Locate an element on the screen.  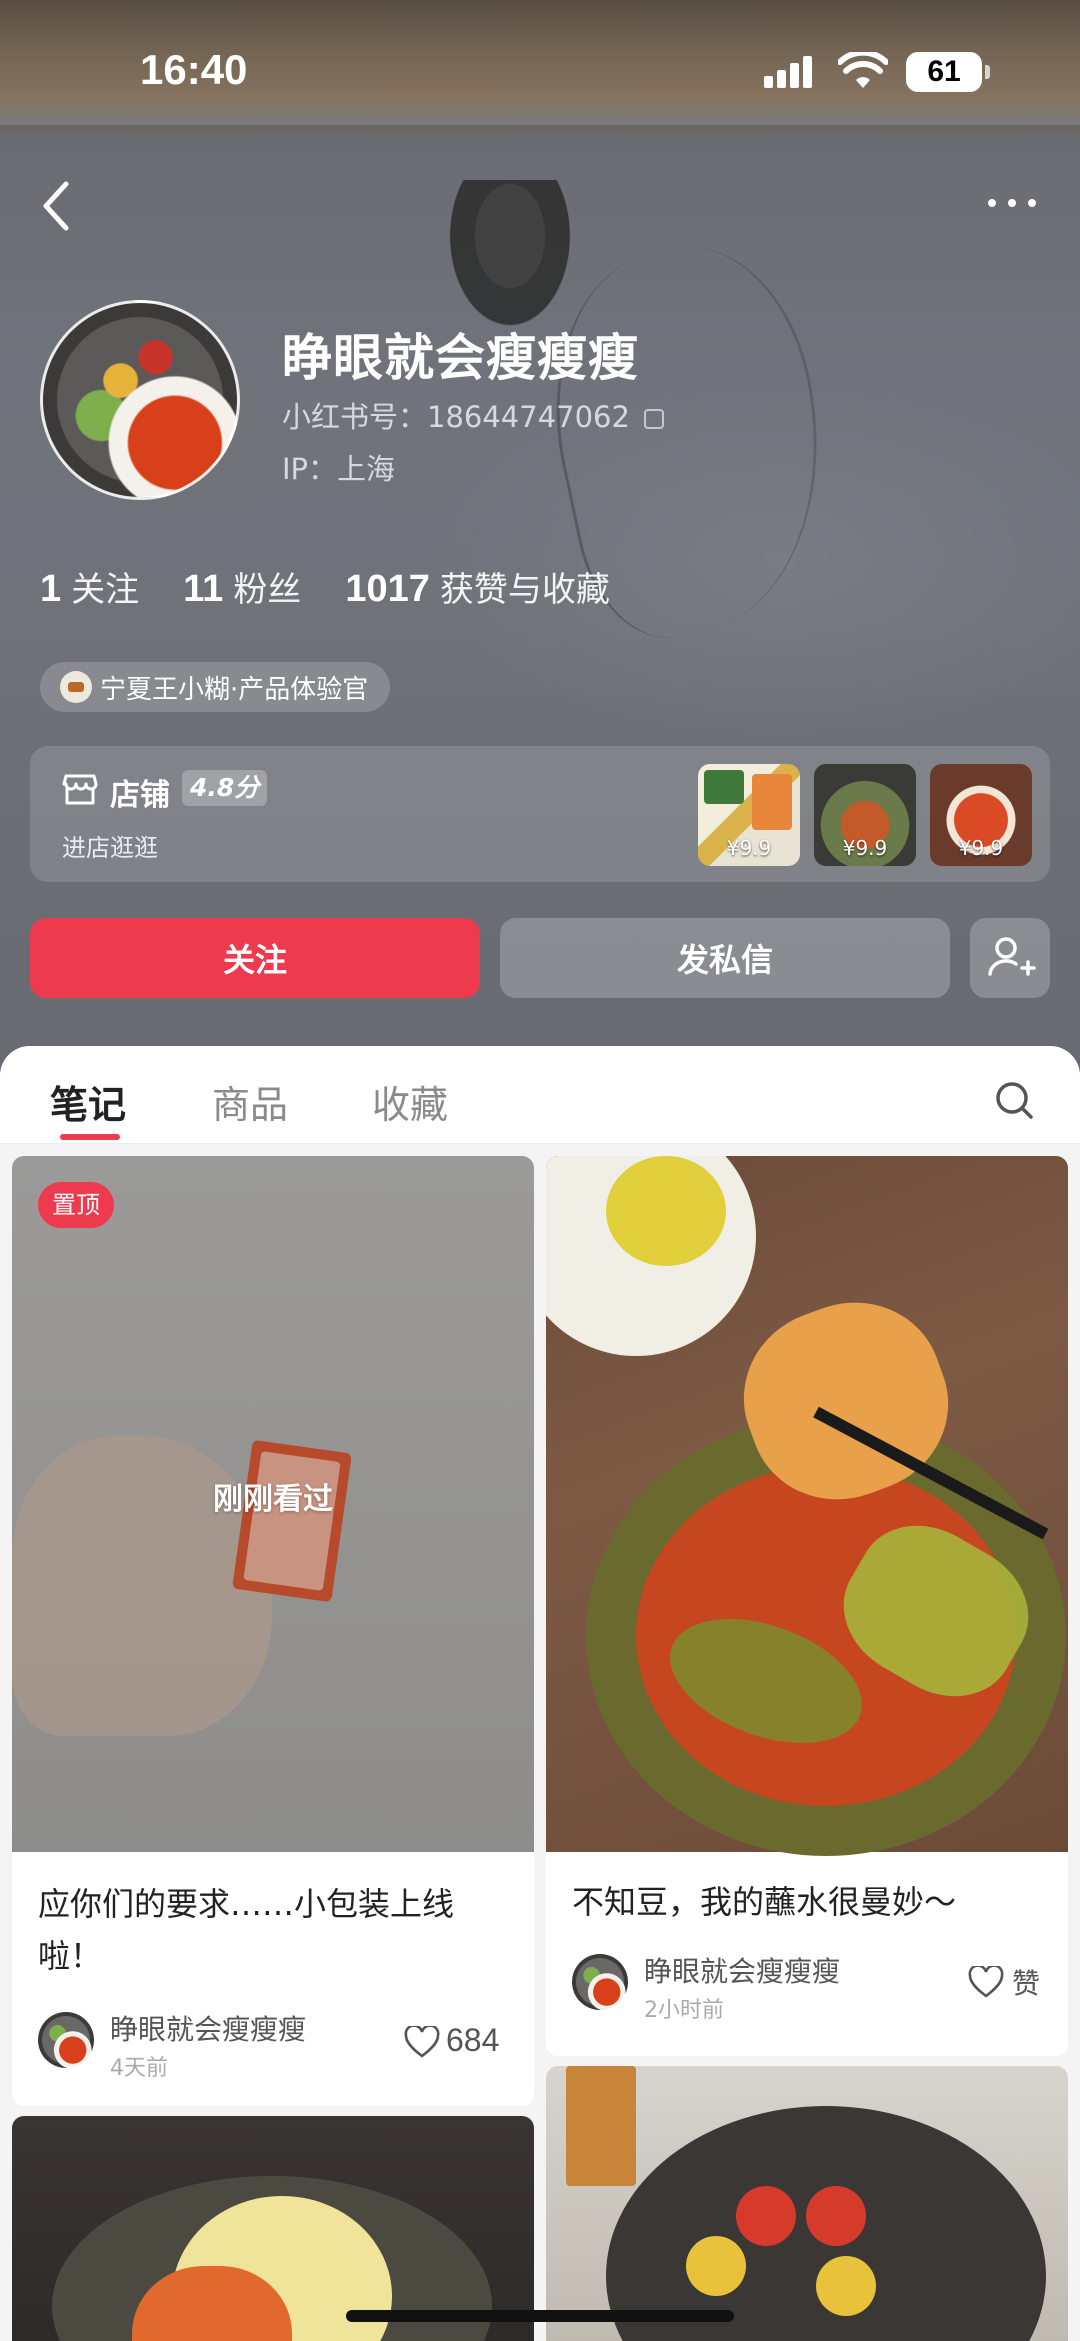
profile-id-row: 小红书号：18644747062 is located at coordinates (473, 415).